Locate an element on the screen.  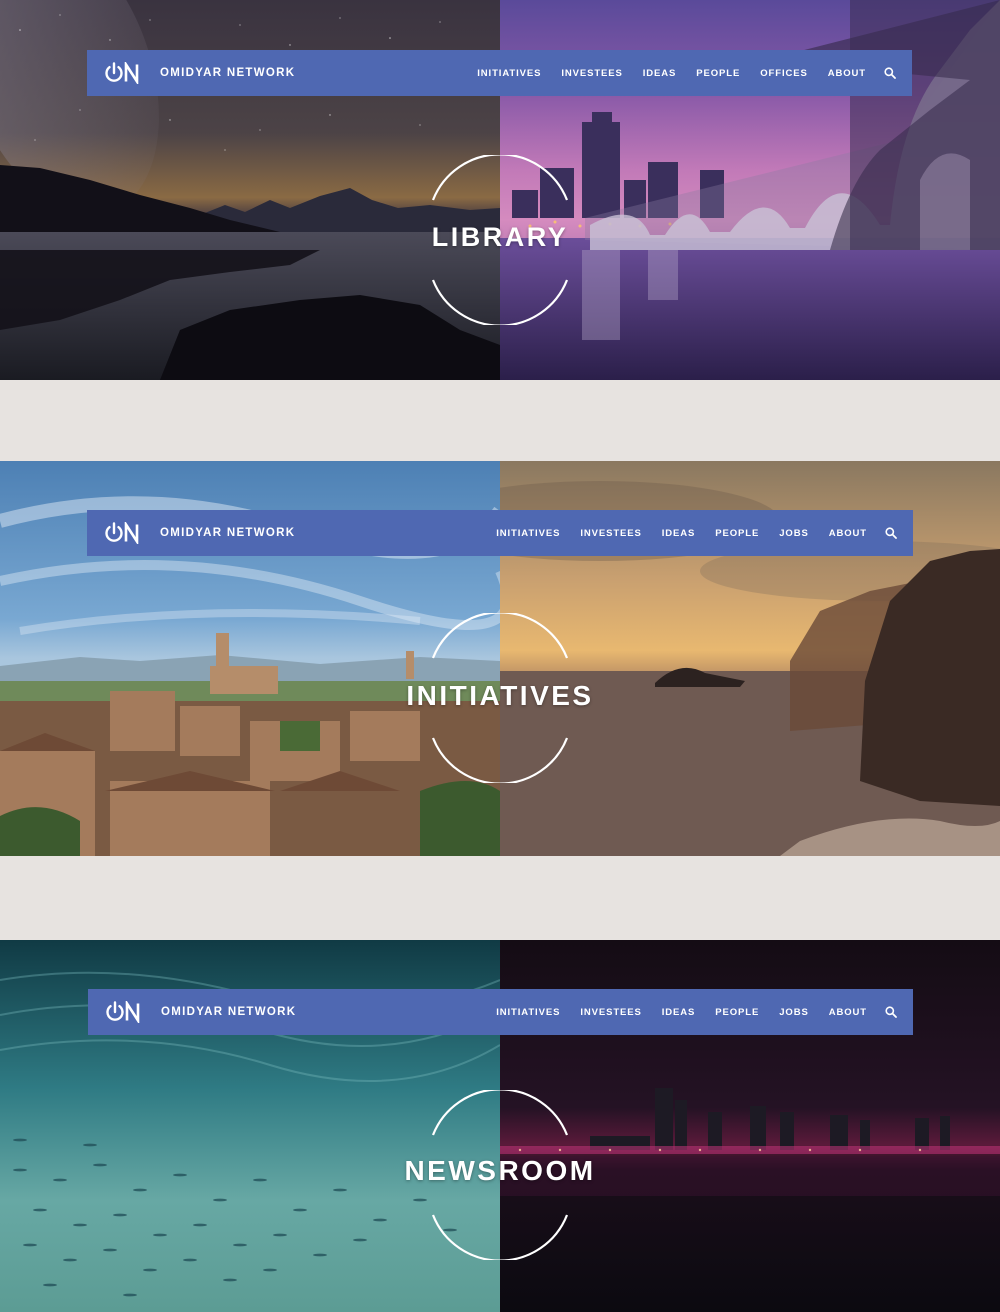
section-title-library: LIBRARY is located at coordinates (500, 237).